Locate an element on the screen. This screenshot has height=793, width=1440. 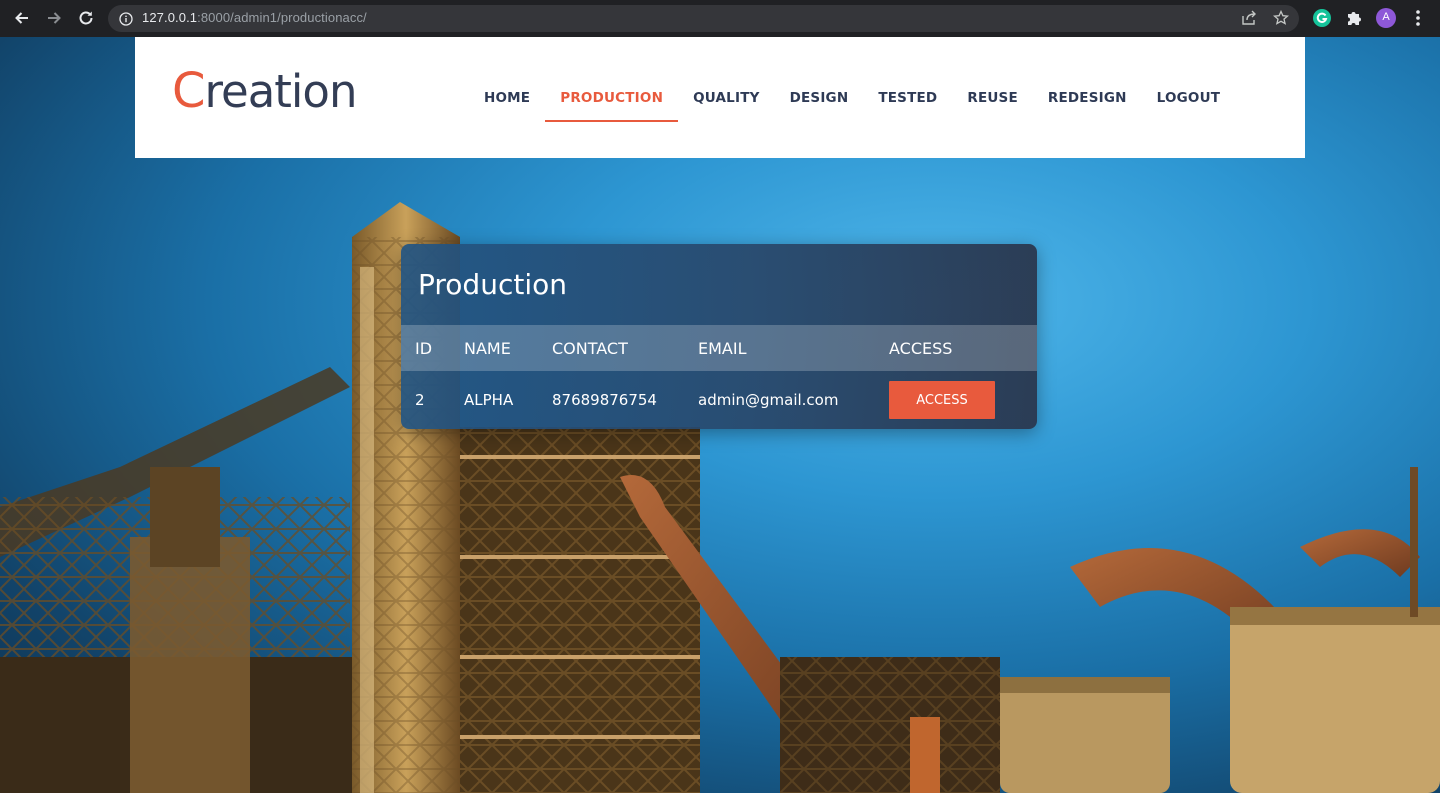
browser-toolbar: 127.0.0.1:8000/admin1/productionacc/ A is located at coordinates (720, 18).